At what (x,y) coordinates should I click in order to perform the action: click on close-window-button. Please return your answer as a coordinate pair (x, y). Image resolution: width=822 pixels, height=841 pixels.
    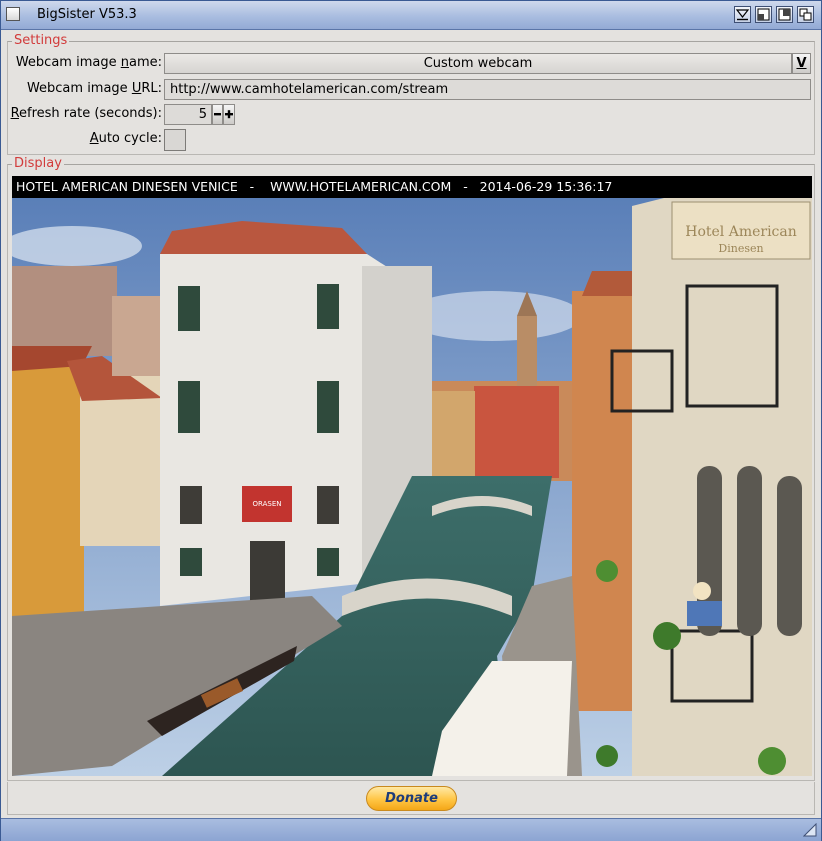
    Looking at the image, I should click on (13, 14).